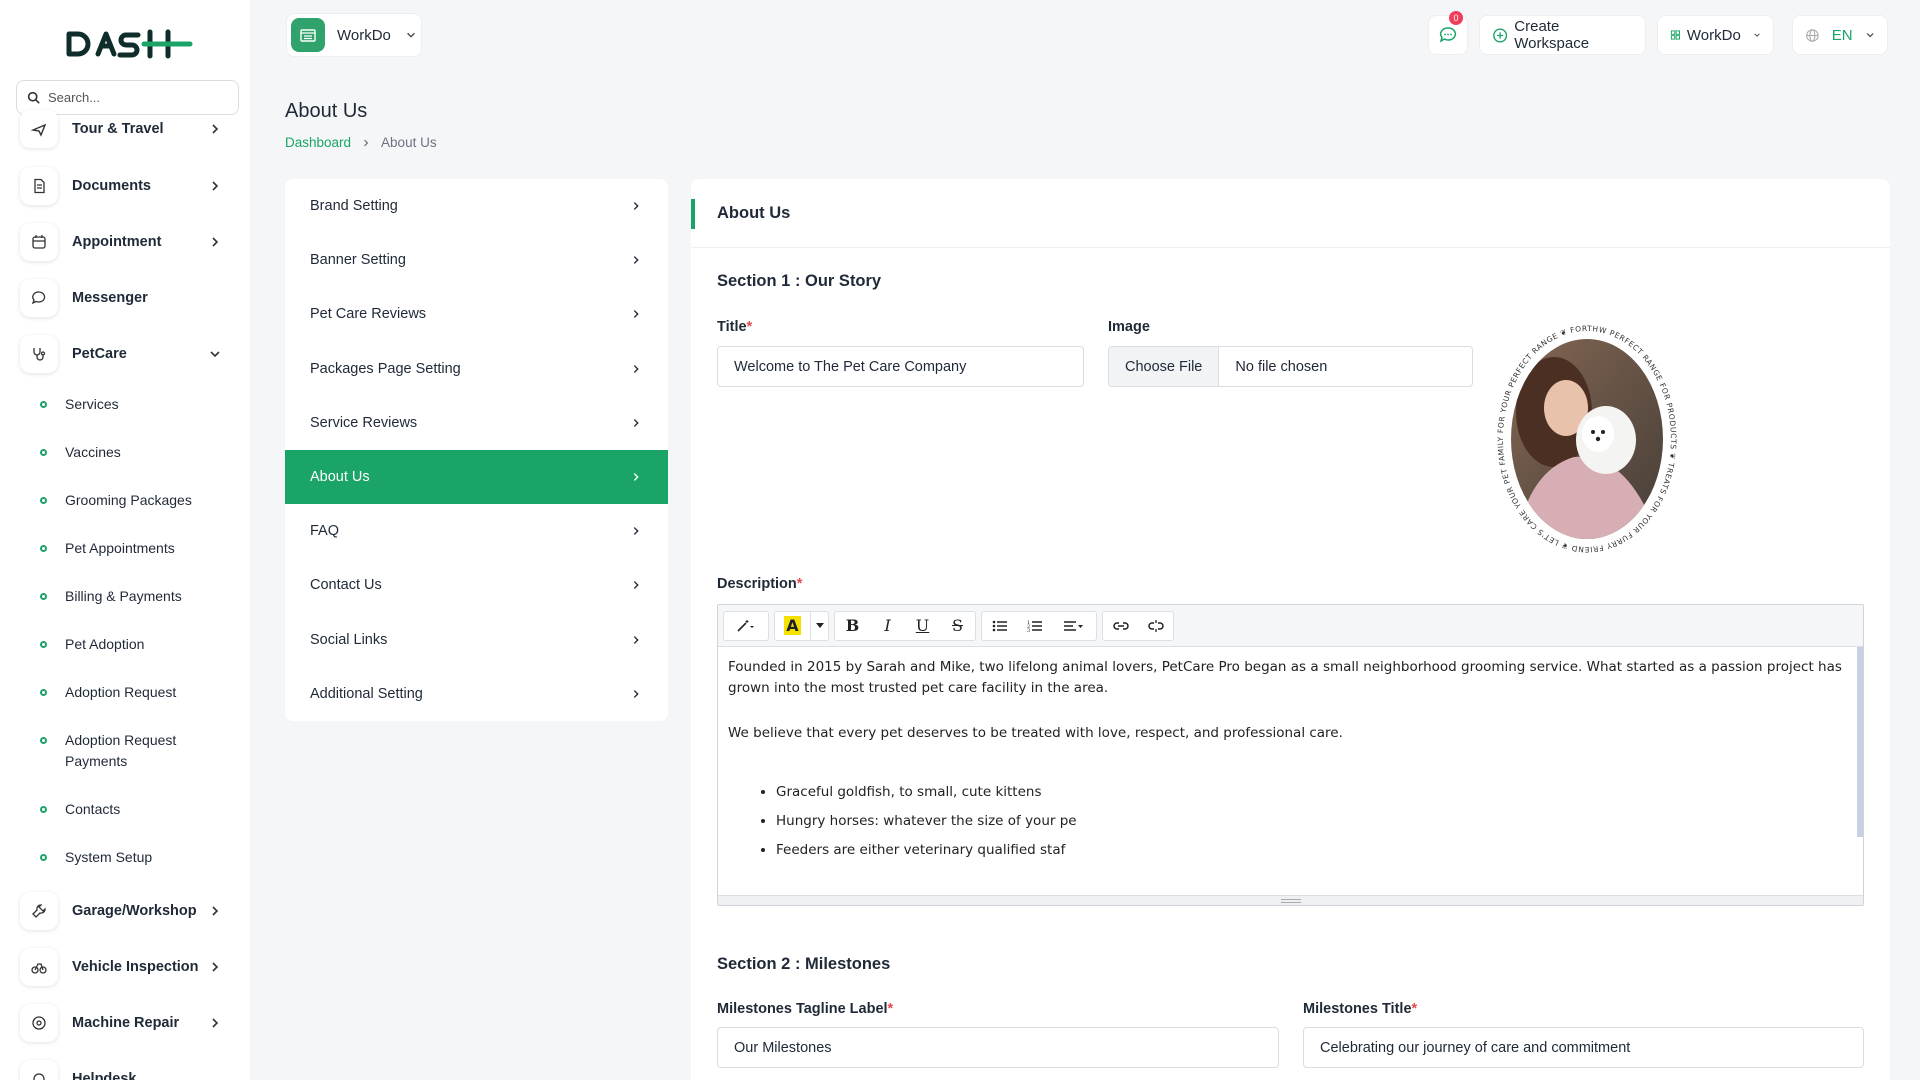 This screenshot has height=1080, width=1920. What do you see at coordinates (129, 44) in the screenshot?
I see `dash-logo` at bounding box center [129, 44].